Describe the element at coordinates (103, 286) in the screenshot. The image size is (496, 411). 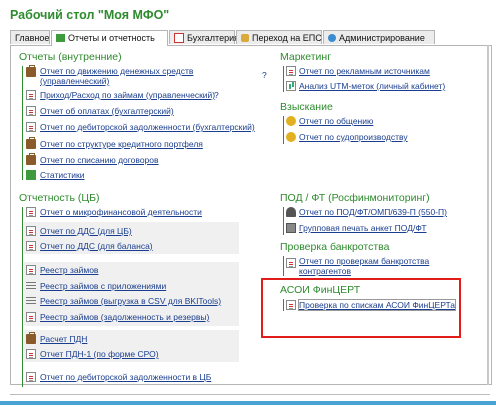
I see `link-loan-registry-attachments: Реестр займов с приложениями` at that location.